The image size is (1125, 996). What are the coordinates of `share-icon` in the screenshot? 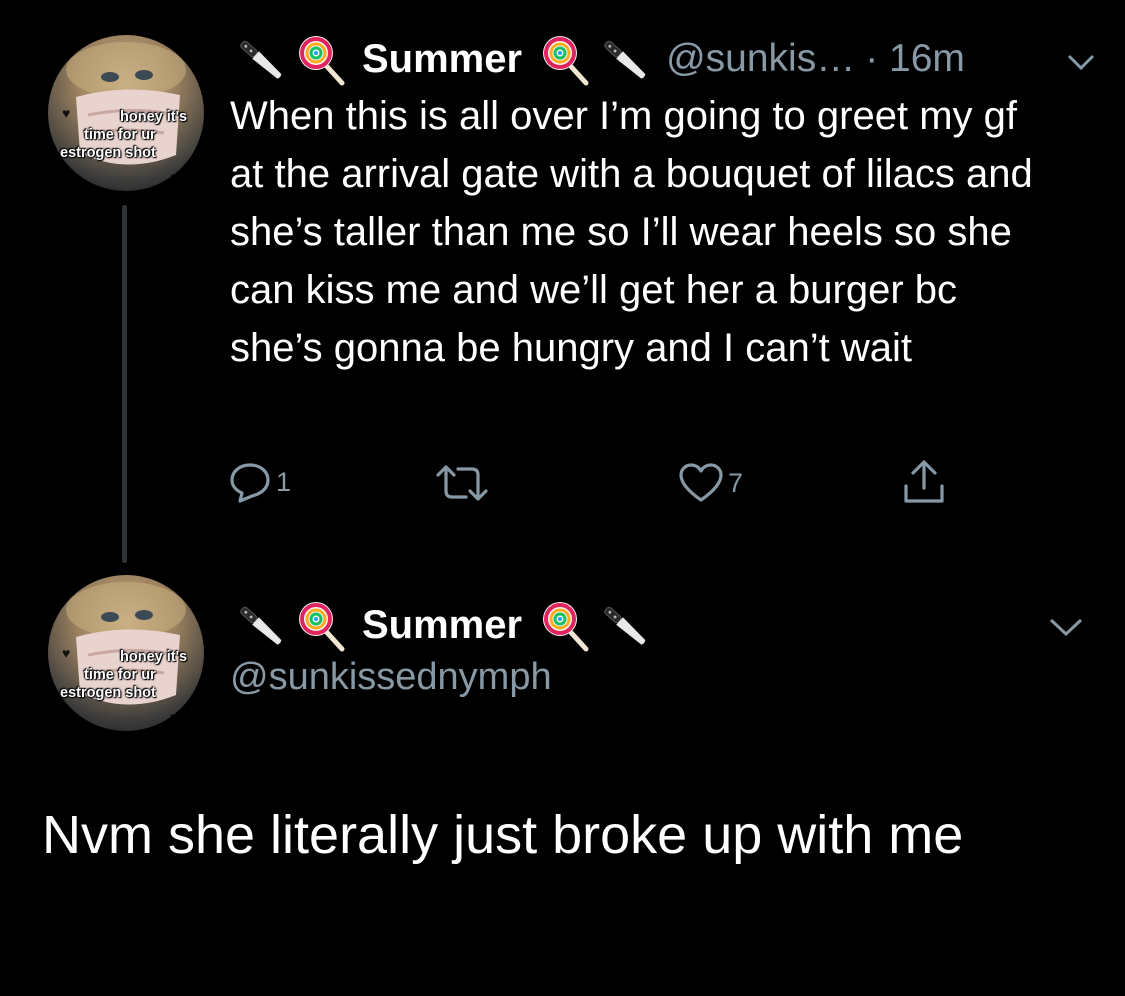 It's located at (924, 482).